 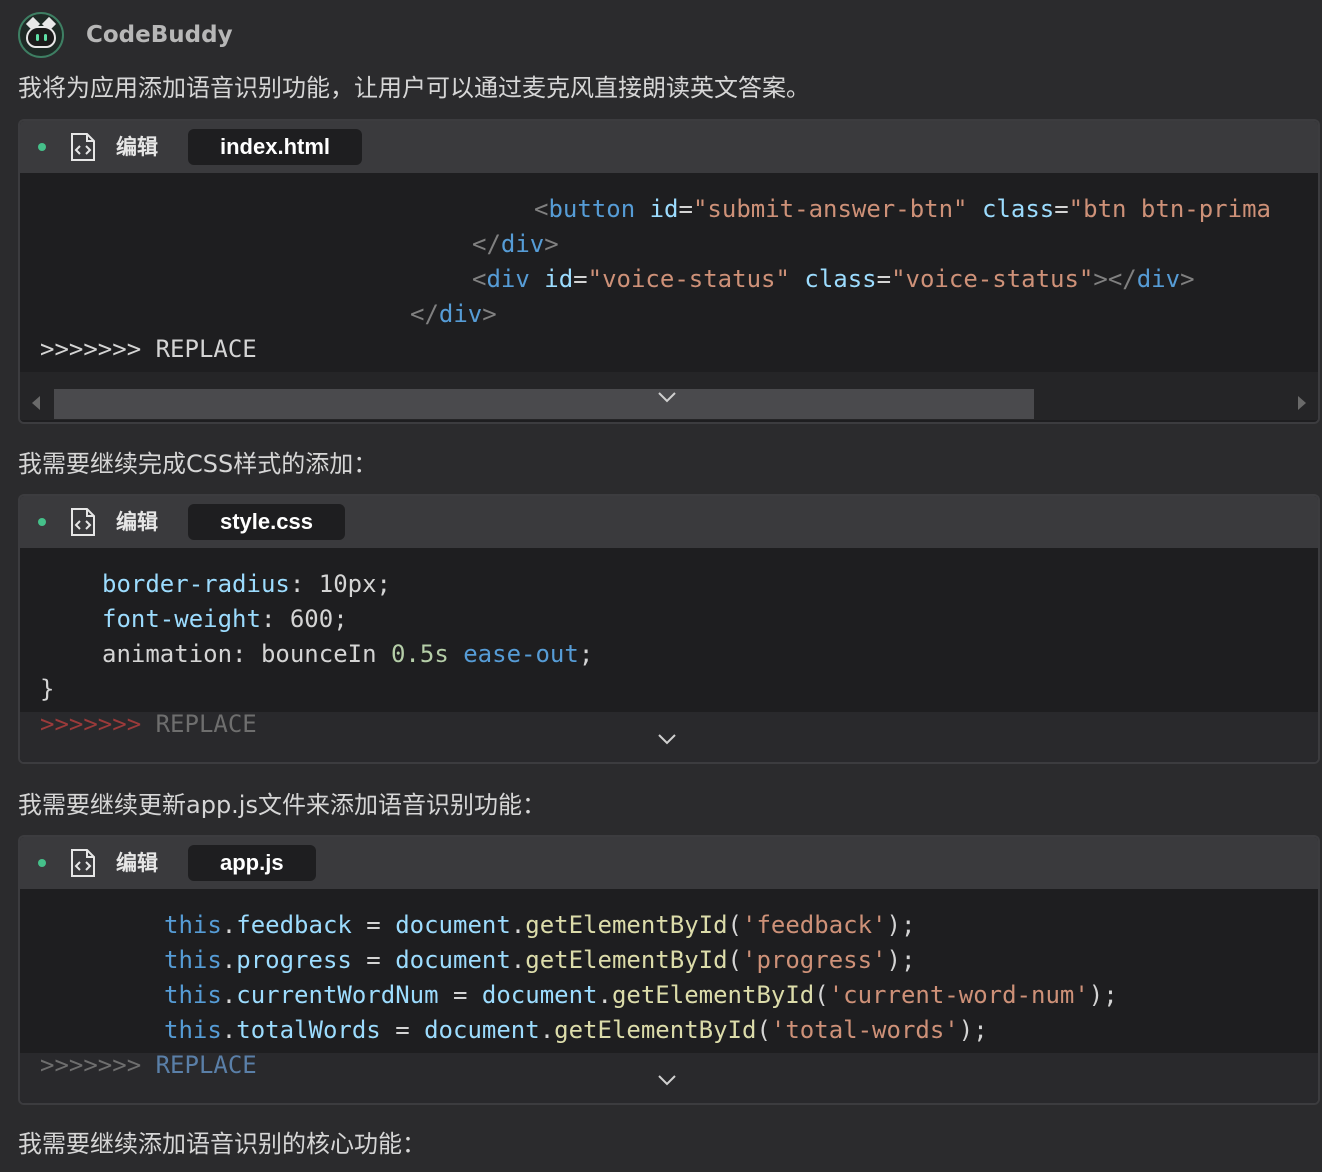 What do you see at coordinates (586, 654) in the screenshot?
I see `code-token: ;` at bounding box center [586, 654].